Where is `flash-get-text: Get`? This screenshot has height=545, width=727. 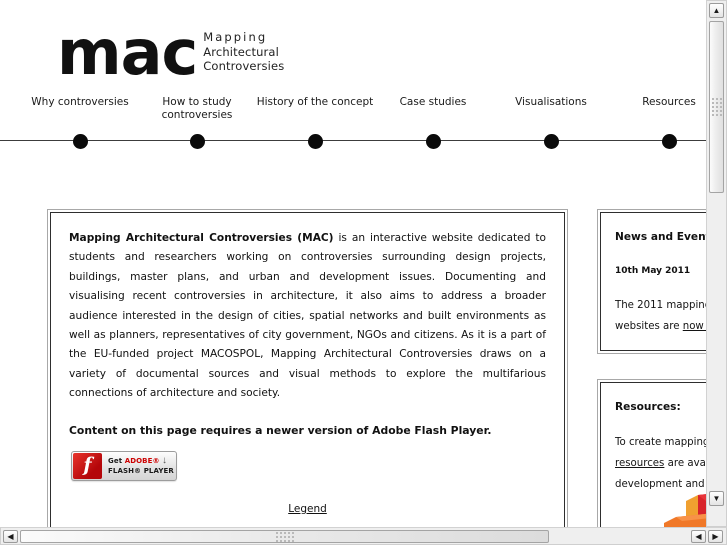
flash-get-text: Get is located at coordinates (116, 460).